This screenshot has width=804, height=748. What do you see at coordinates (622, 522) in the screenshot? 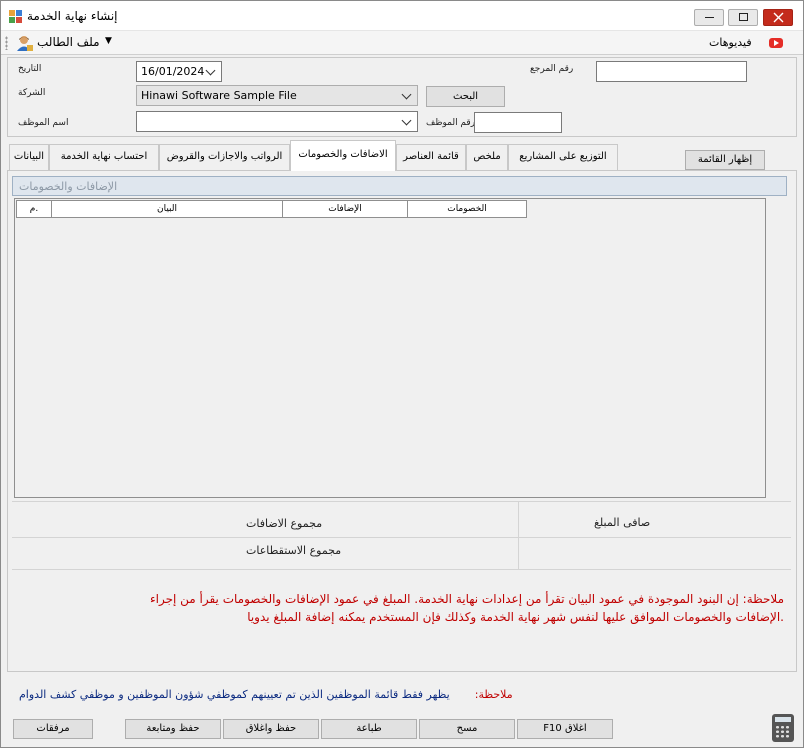
I see `net-amount-label: صافى المبلغ` at bounding box center [622, 522].